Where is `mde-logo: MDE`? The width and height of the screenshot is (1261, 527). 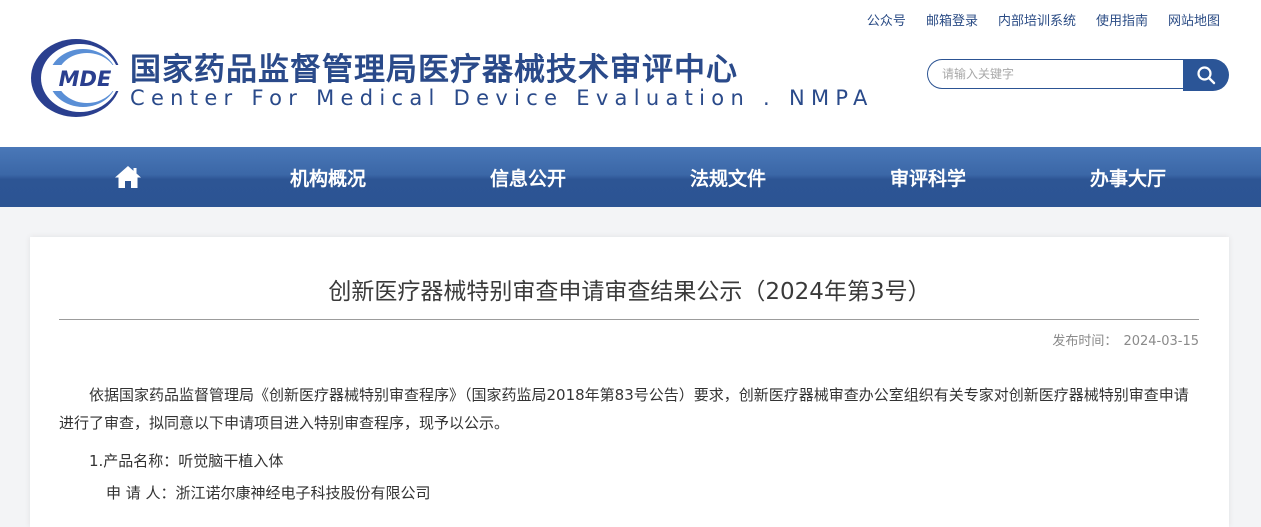 mde-logo: MDE is located at coordinates (76, 78).